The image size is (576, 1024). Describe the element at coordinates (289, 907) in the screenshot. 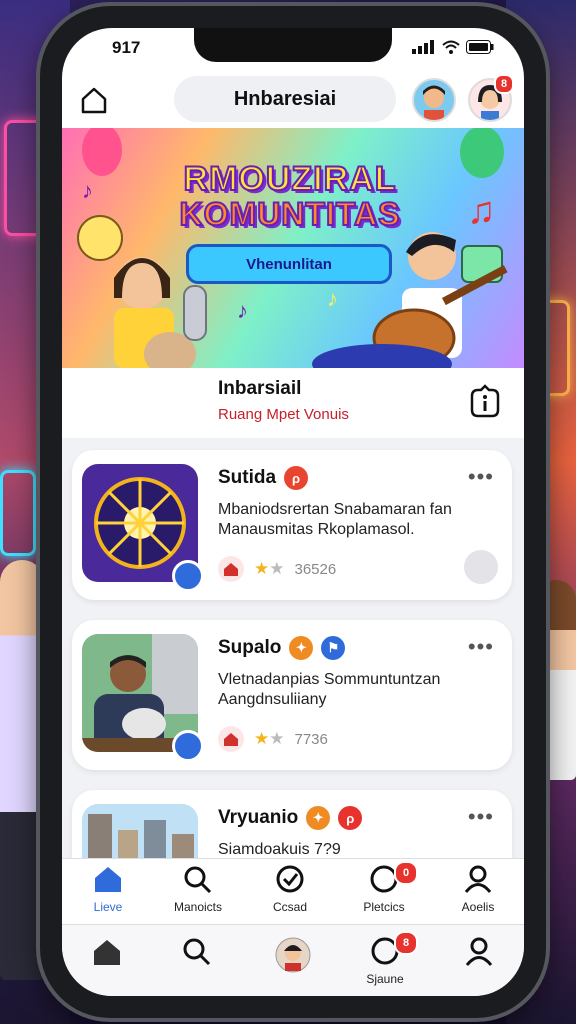

I see `tab-label: Ccsad` at that location.